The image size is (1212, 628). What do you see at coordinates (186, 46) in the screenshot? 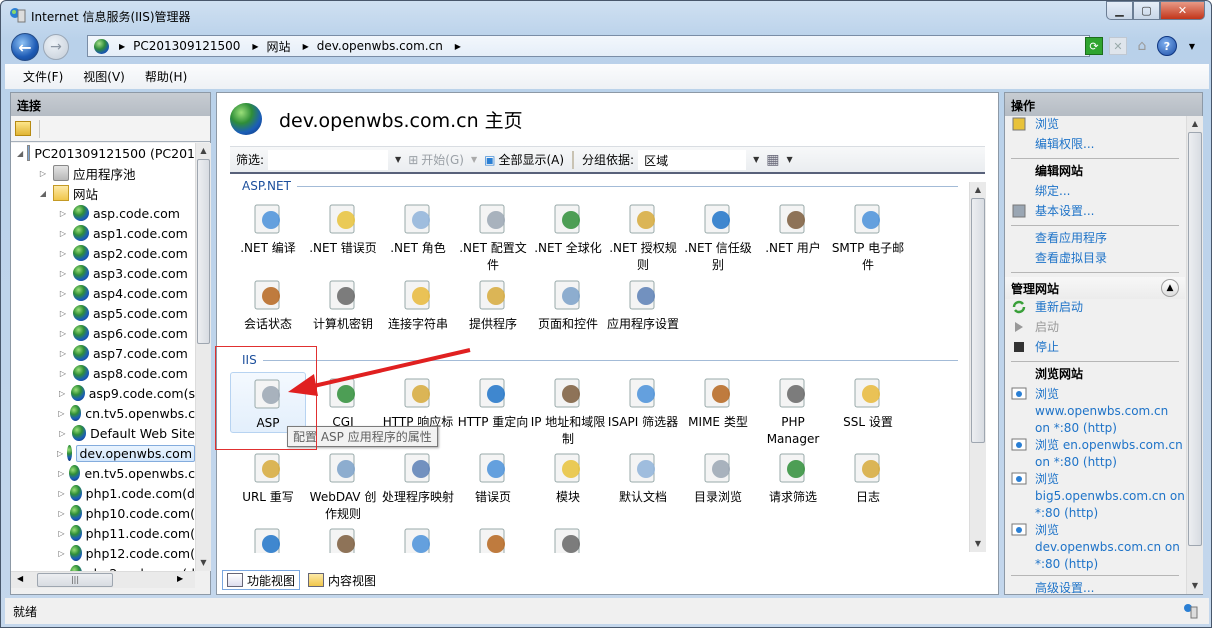
I see `breadcrumb-server: PC201309121500` at bounding box center [186, 46].